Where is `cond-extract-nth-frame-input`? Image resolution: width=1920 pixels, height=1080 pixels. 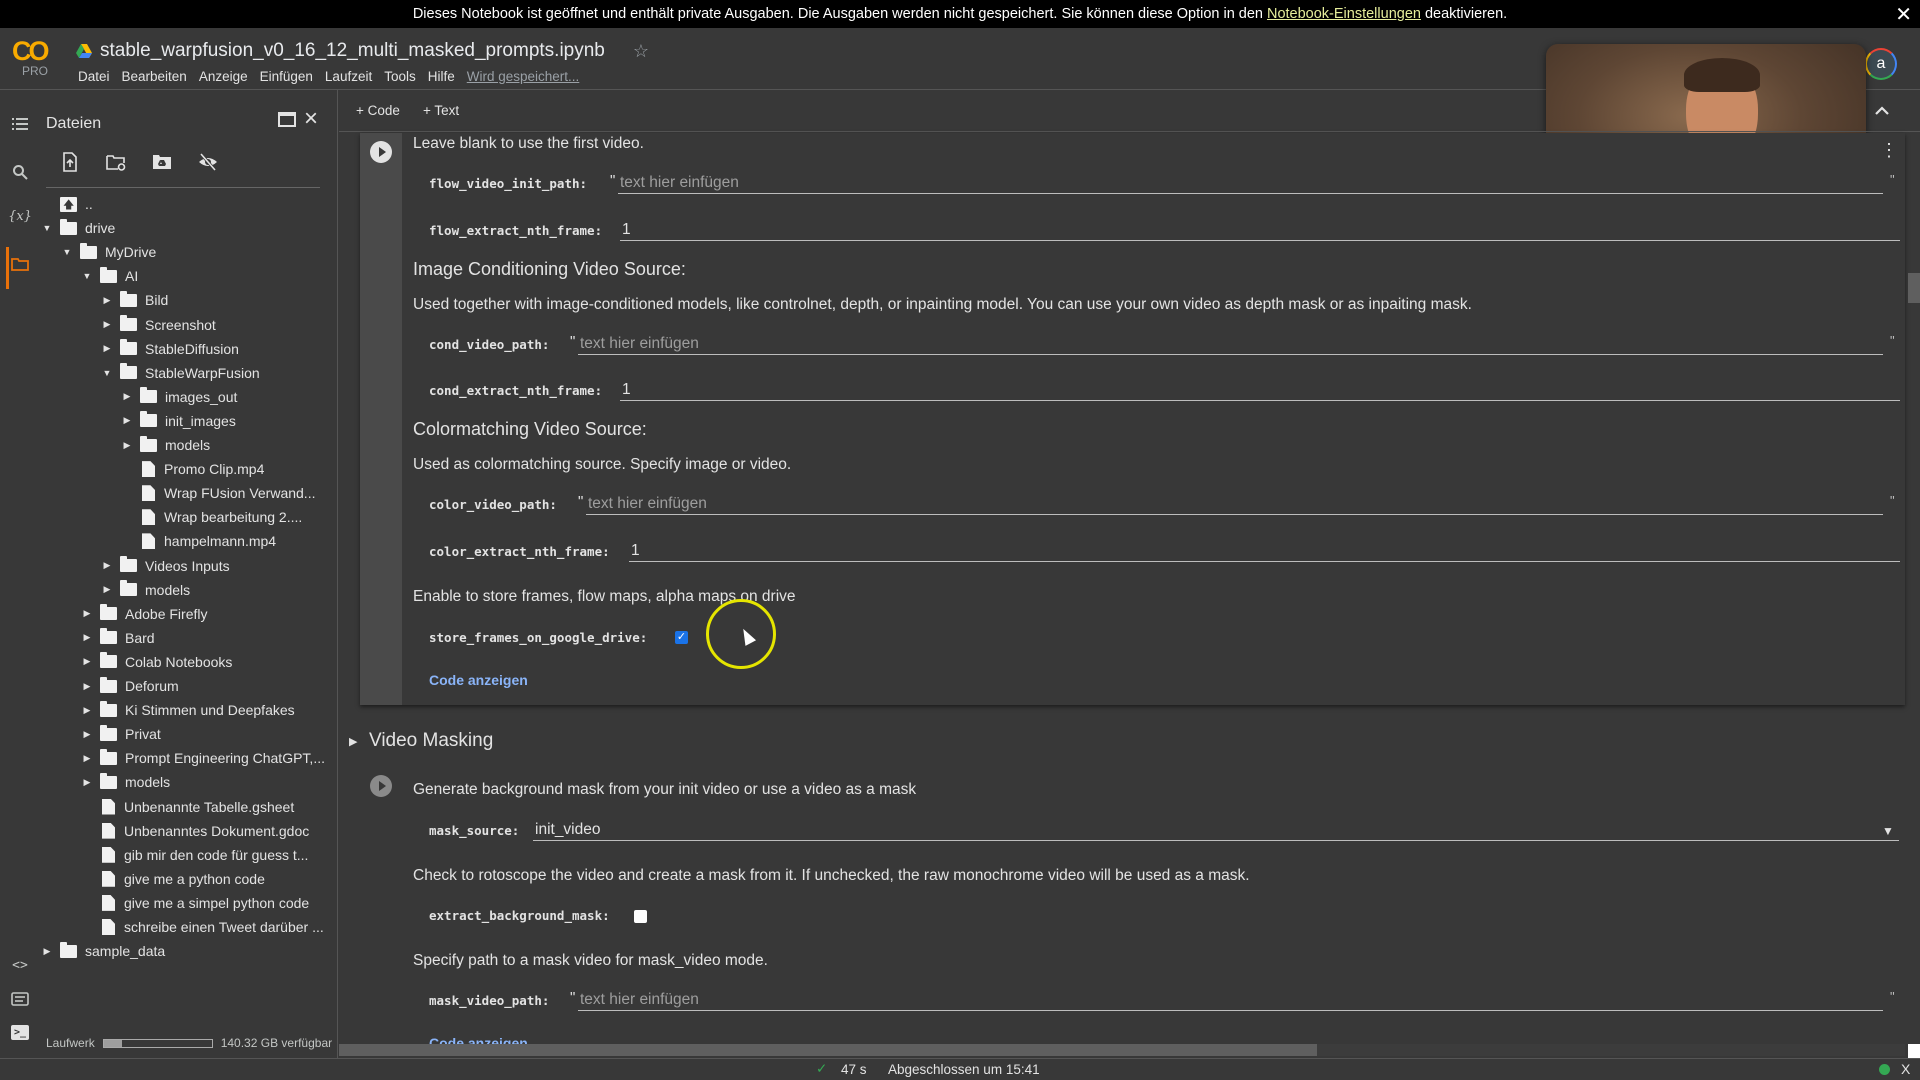 cond-extract-nth-frame-input is located at coordinates (1260, 390).